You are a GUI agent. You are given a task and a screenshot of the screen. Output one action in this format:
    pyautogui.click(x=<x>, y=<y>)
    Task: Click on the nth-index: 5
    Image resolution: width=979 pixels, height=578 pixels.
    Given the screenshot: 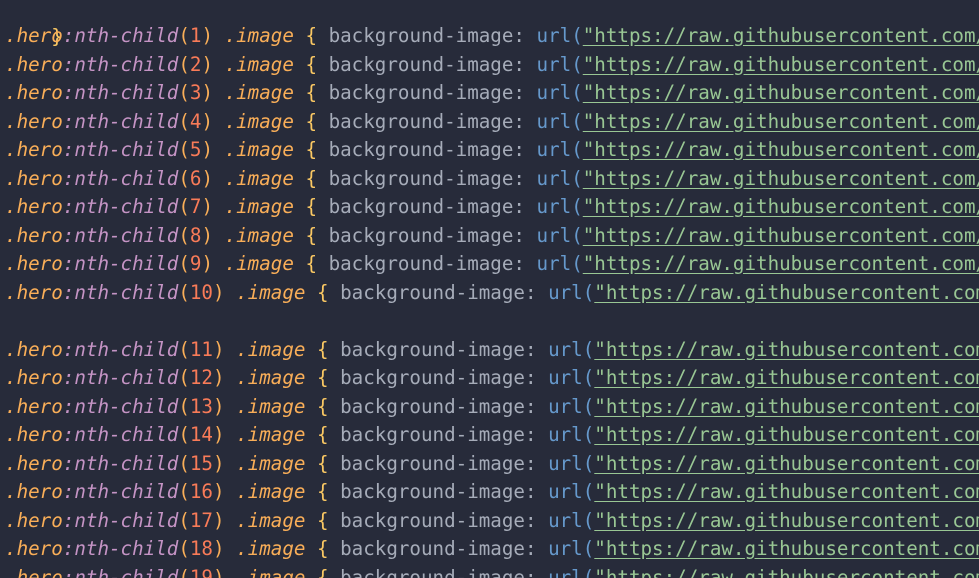 What is the action you would take?
    pyautogui.click(x=195, y=149)
    